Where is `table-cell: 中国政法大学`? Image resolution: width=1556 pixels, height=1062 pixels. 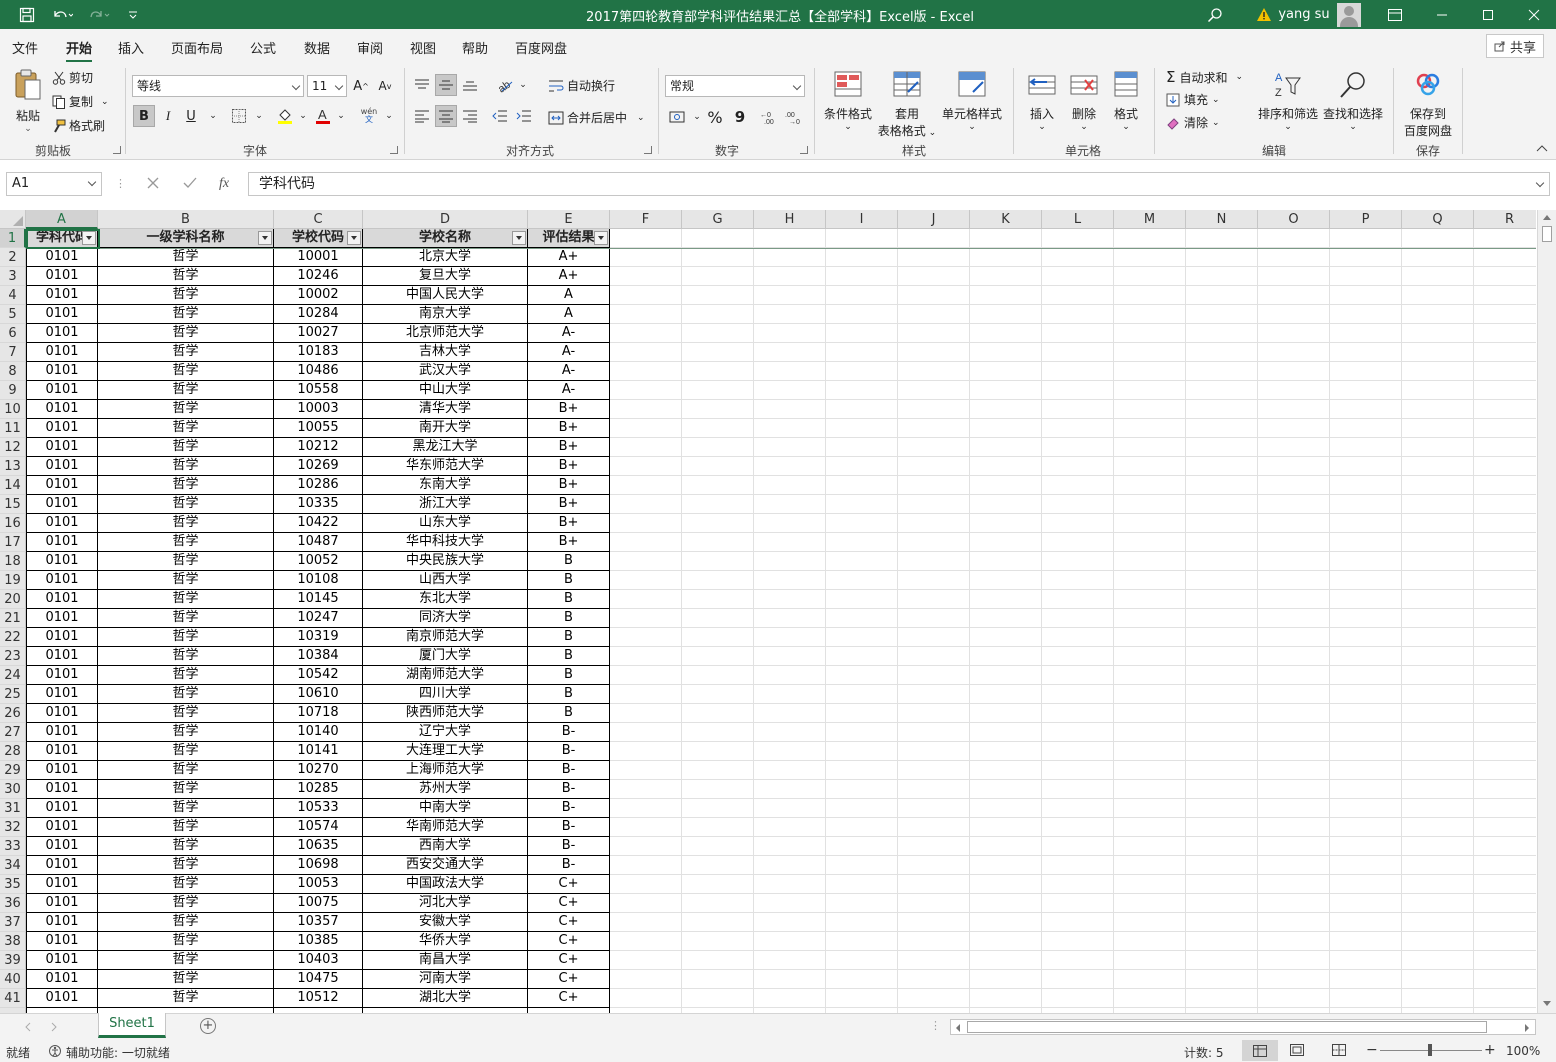
table-cell: 中国政法大学 is located at coordinates (445, 884).